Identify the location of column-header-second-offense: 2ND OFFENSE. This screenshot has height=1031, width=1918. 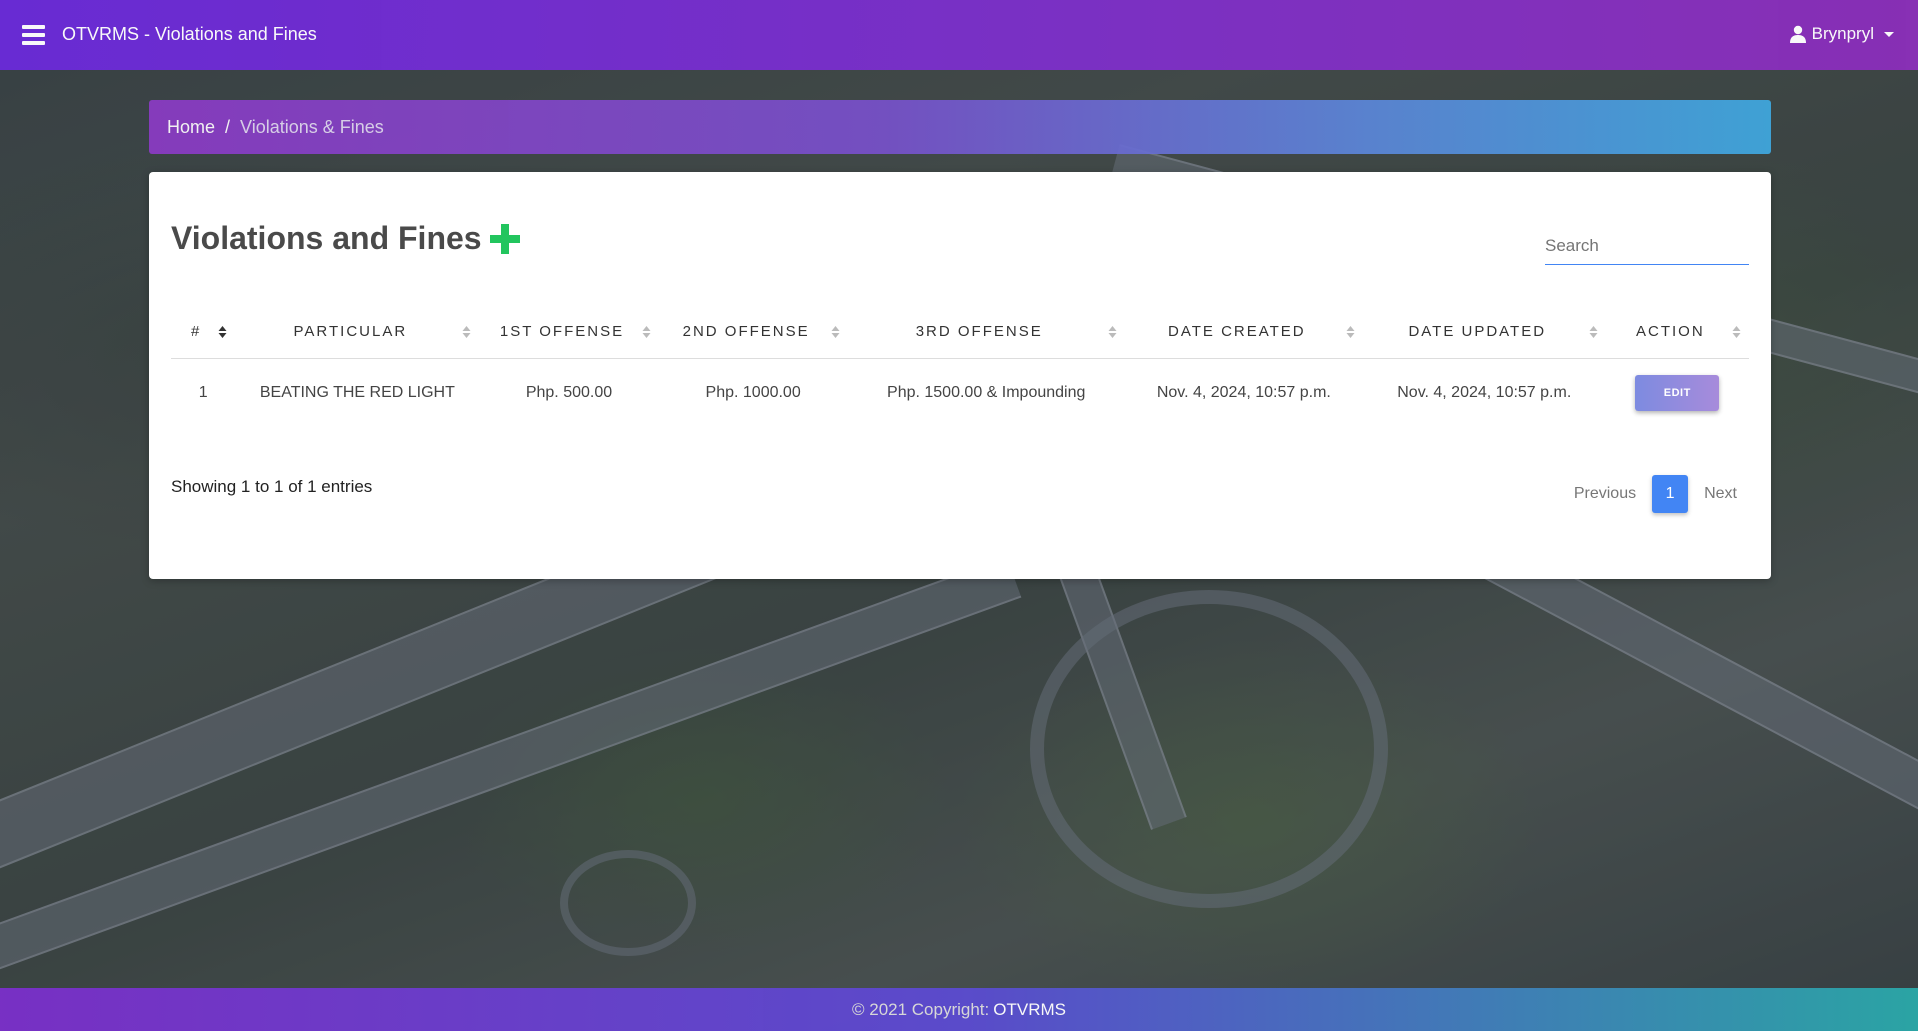
(753, 331).